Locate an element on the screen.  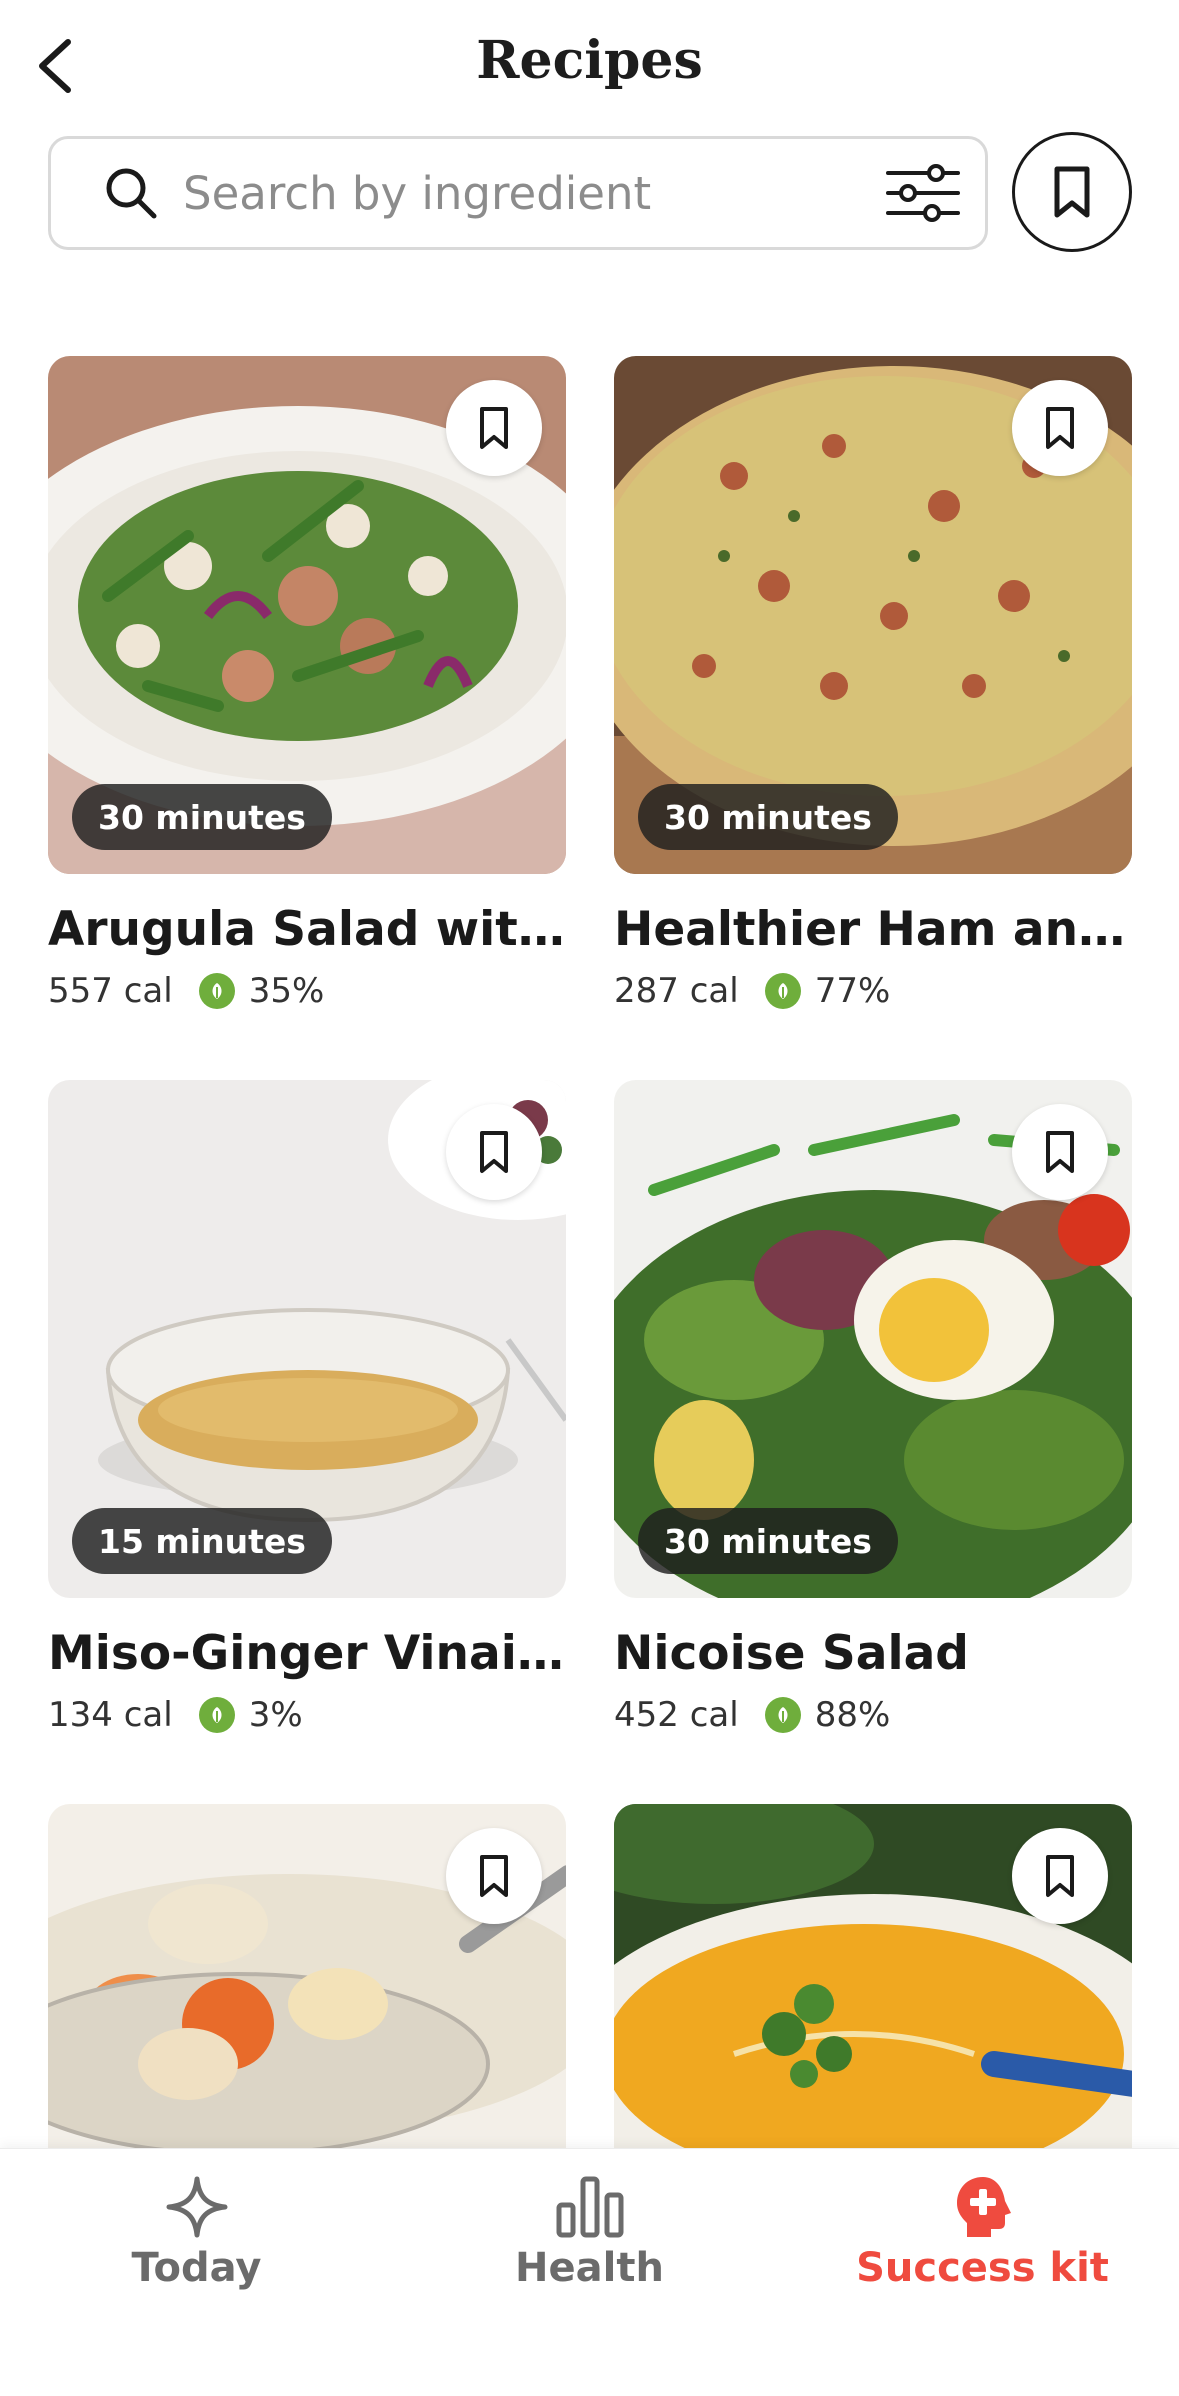
health-score: 35% is located at coordinates (286, 991).